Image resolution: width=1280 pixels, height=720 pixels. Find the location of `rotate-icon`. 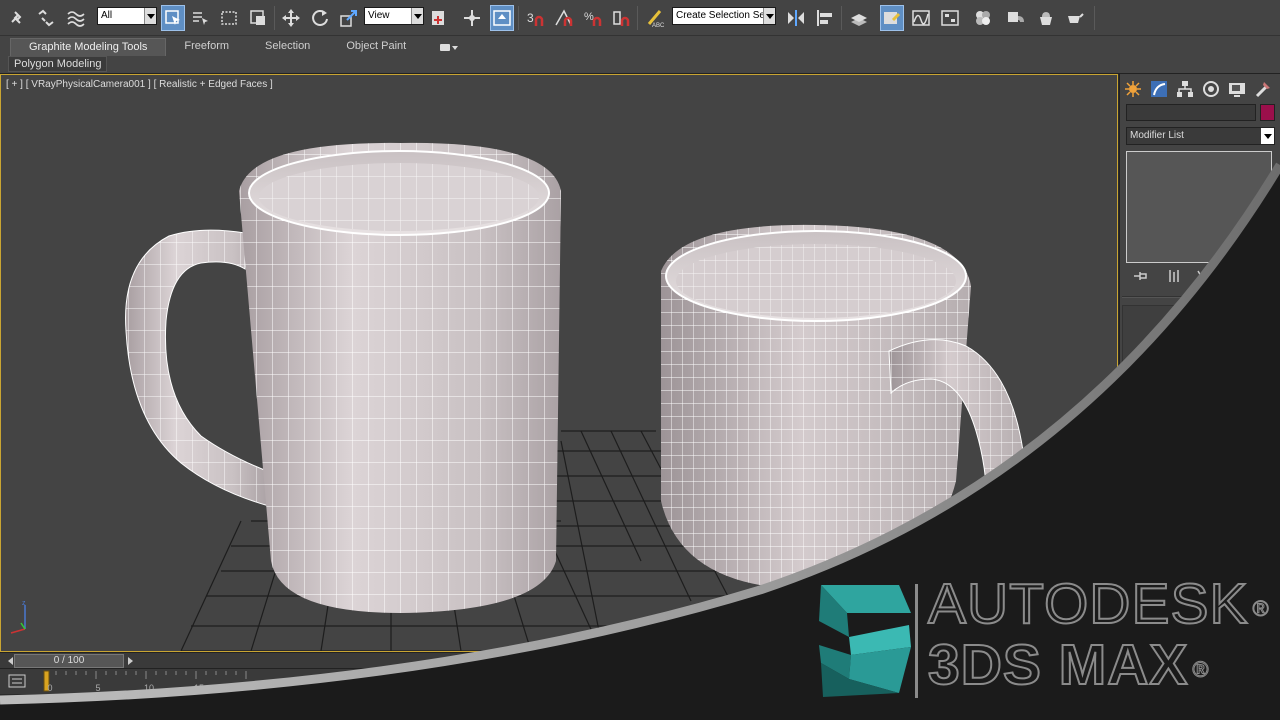

rotate-icon is located at coordinates (320, 18).